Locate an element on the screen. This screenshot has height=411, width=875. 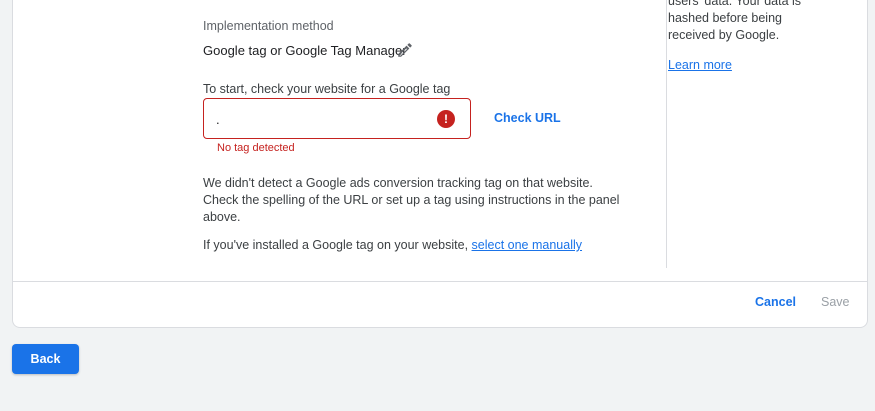
back-button: Back is located at coordinates (45, 359).